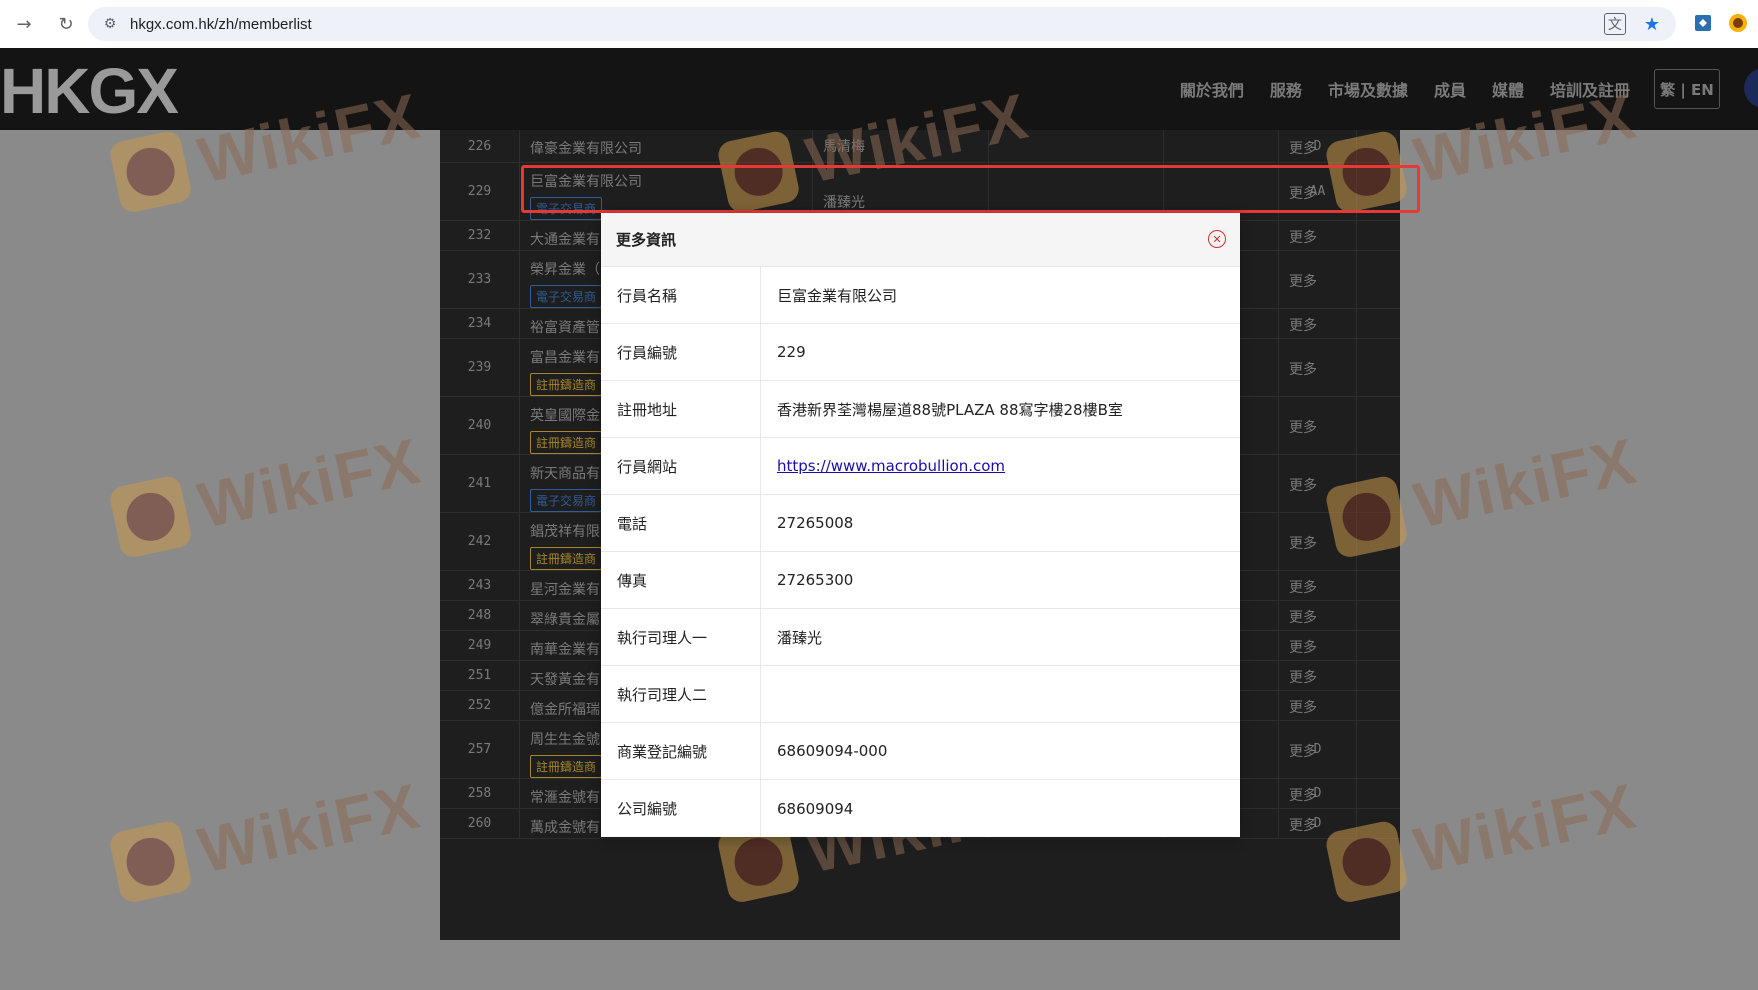  Describe the element at coordinates (879, 89) in the screenshot. I see `site-header: HKGX 關於我們 服務 市場及數據 成員 媒體 培訓及註冊 繁 | EN` at that location.